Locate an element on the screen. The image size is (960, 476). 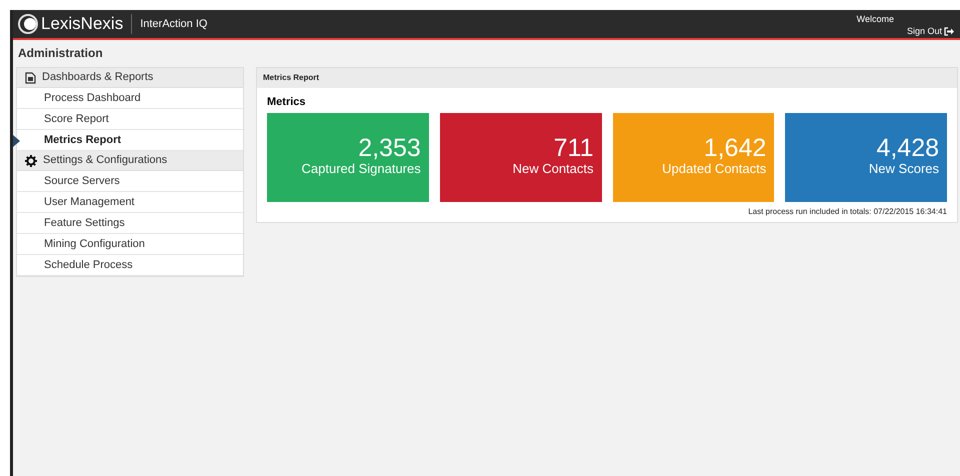
metric-label: New Scores is located at coordinates (903, 168).